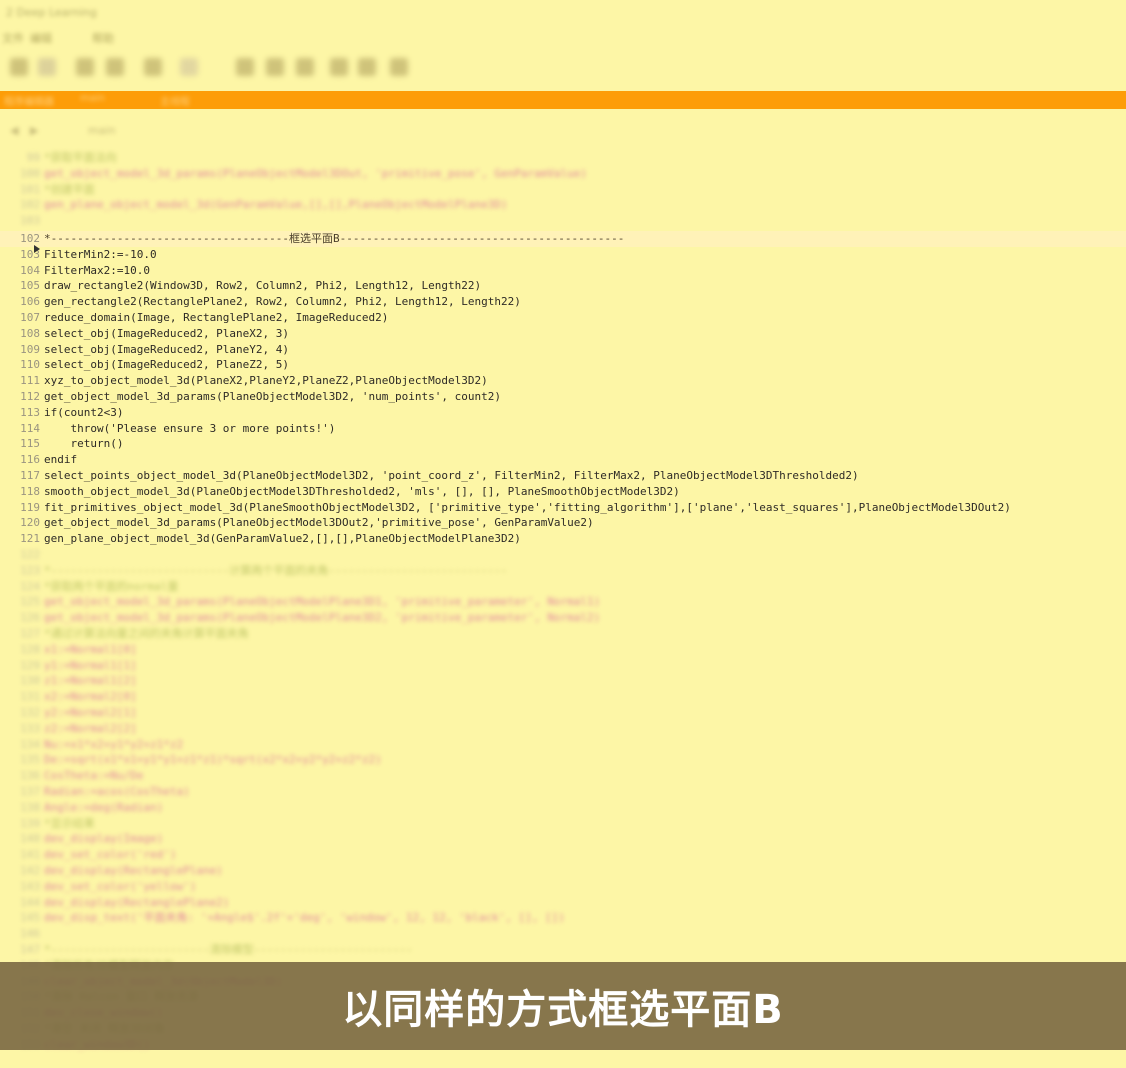 The height and width of the screenshot is (1068, 1126). Describe the element at coordinates (563, 555) in the screenshot. I see `code-line: 122` at that location.